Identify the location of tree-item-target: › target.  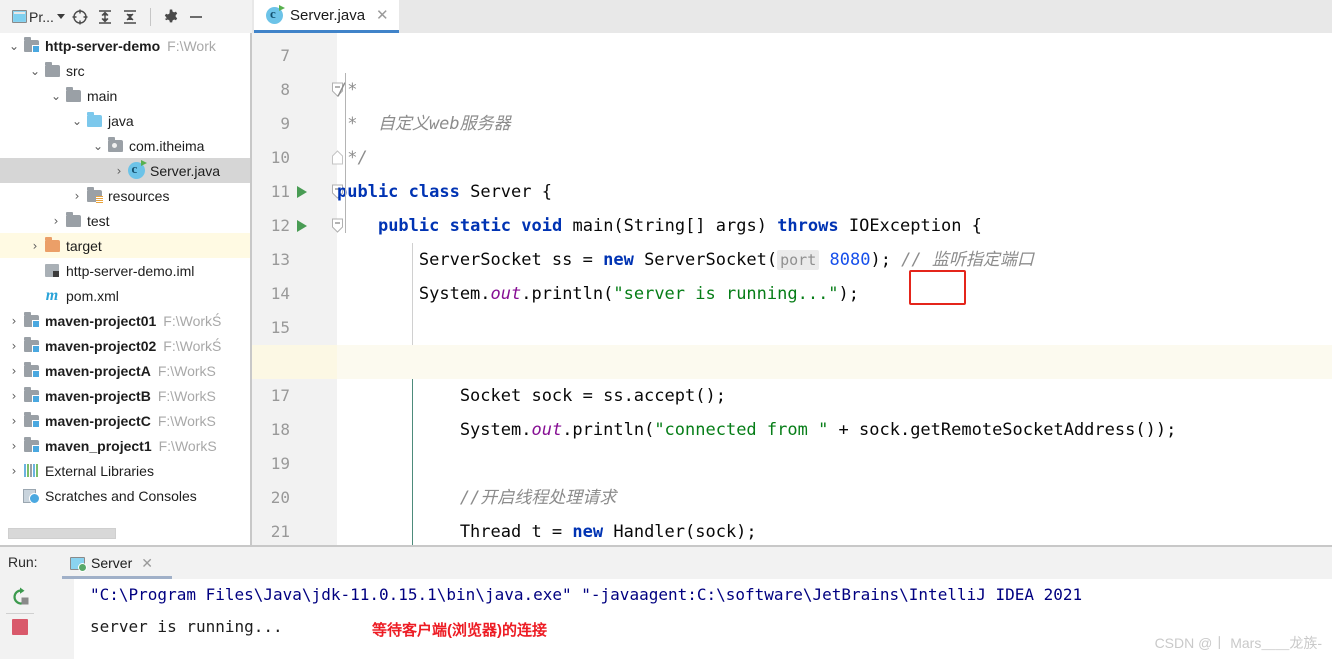
(126, 245).